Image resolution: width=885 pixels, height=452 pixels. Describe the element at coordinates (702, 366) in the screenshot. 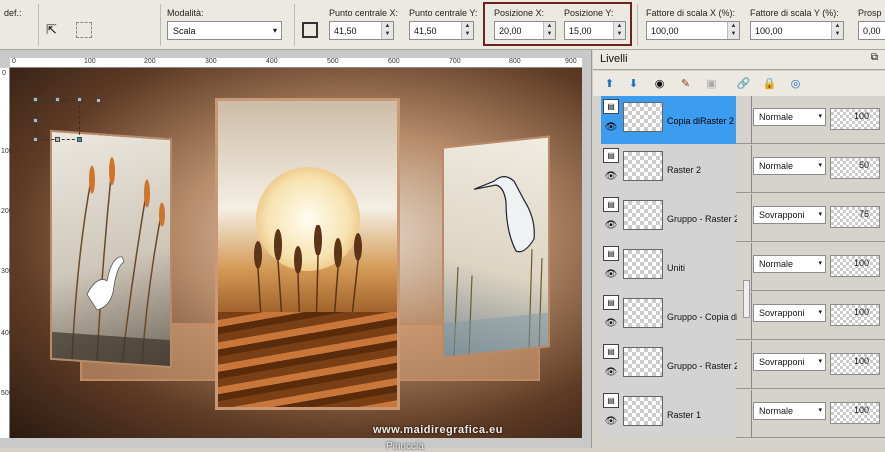

I see `layer-name: Gruppo - Raster 2` at that location.